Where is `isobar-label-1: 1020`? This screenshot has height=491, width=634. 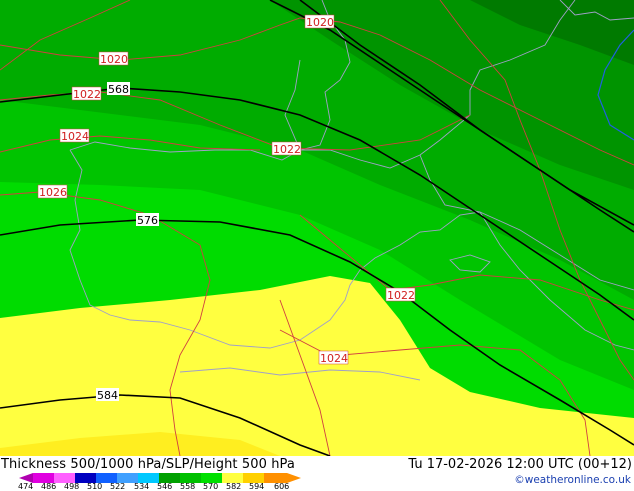
isobar-label-1: 1020 is located at coordinates (319, 21).